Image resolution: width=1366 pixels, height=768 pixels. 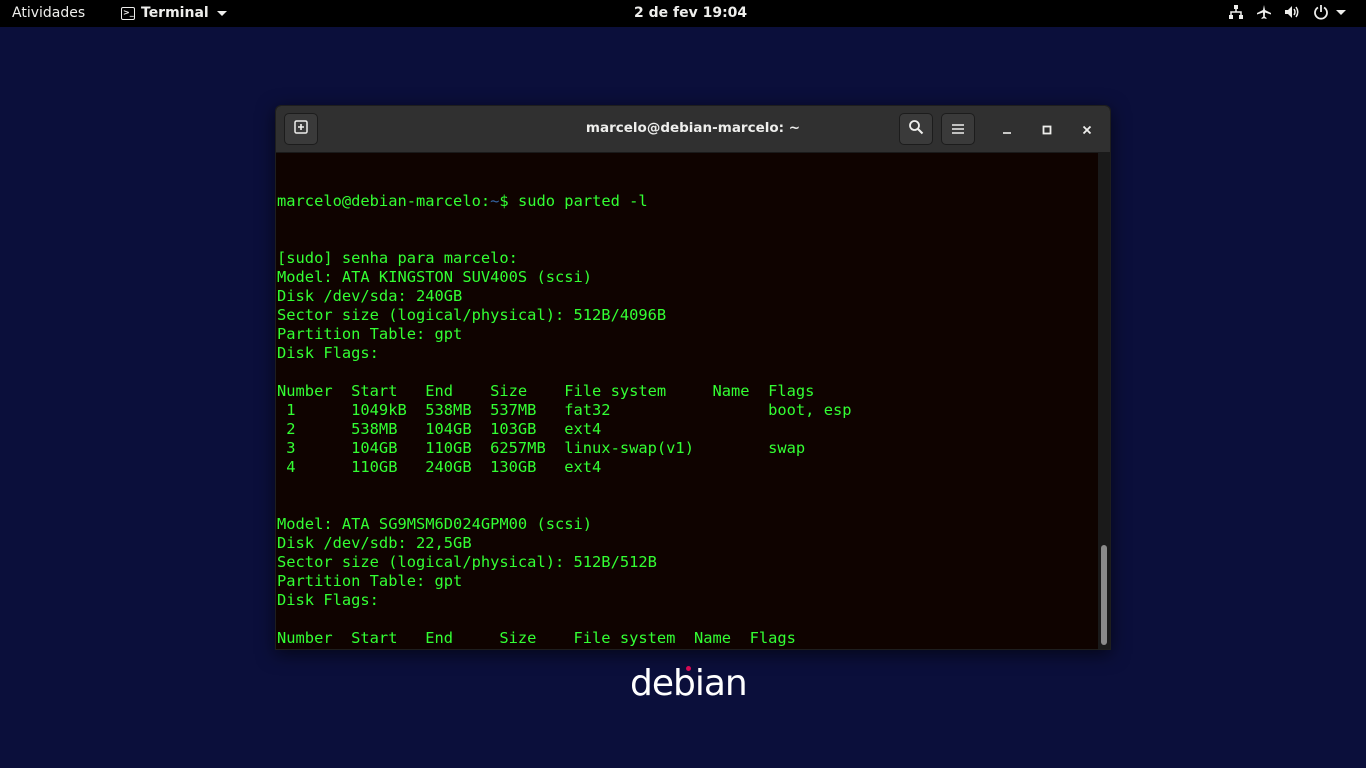 I want to click on volume-icon, so click(x=1292, y=12).